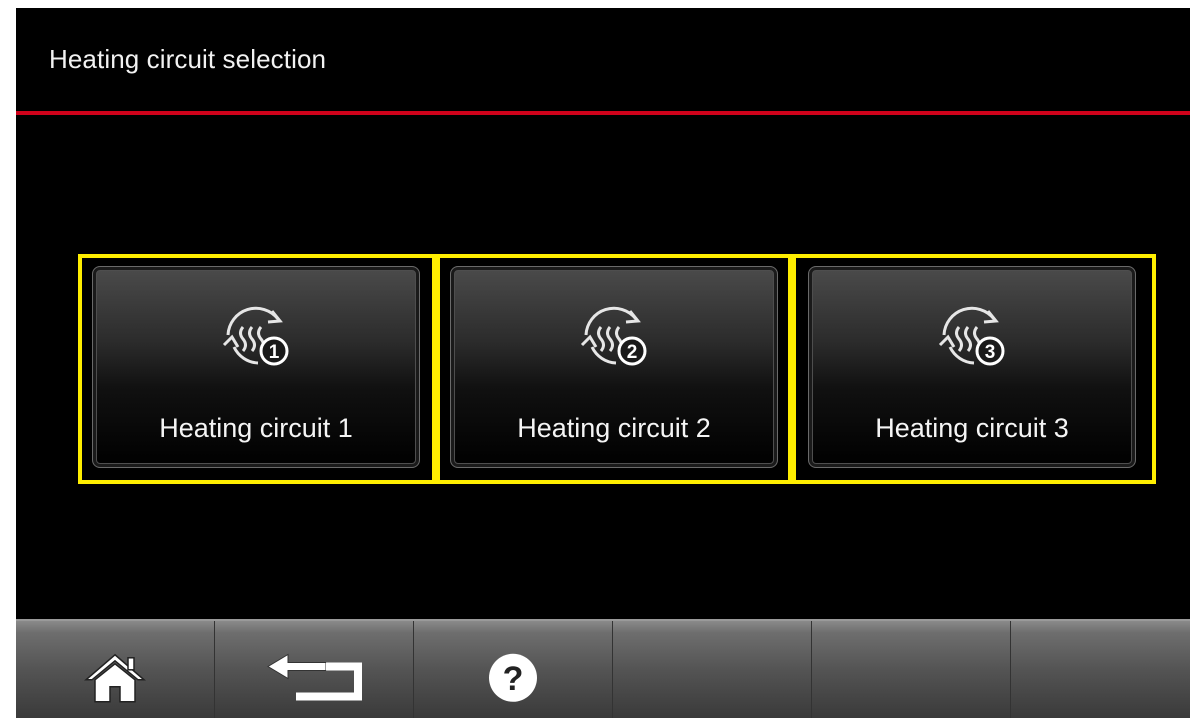 The height and width of the screenshot is (718, 1190). What do you see at coordinates (188, 59) in the screenshot?
I see `page-title: Heating circuit selection` at bounding box center [188, 59].